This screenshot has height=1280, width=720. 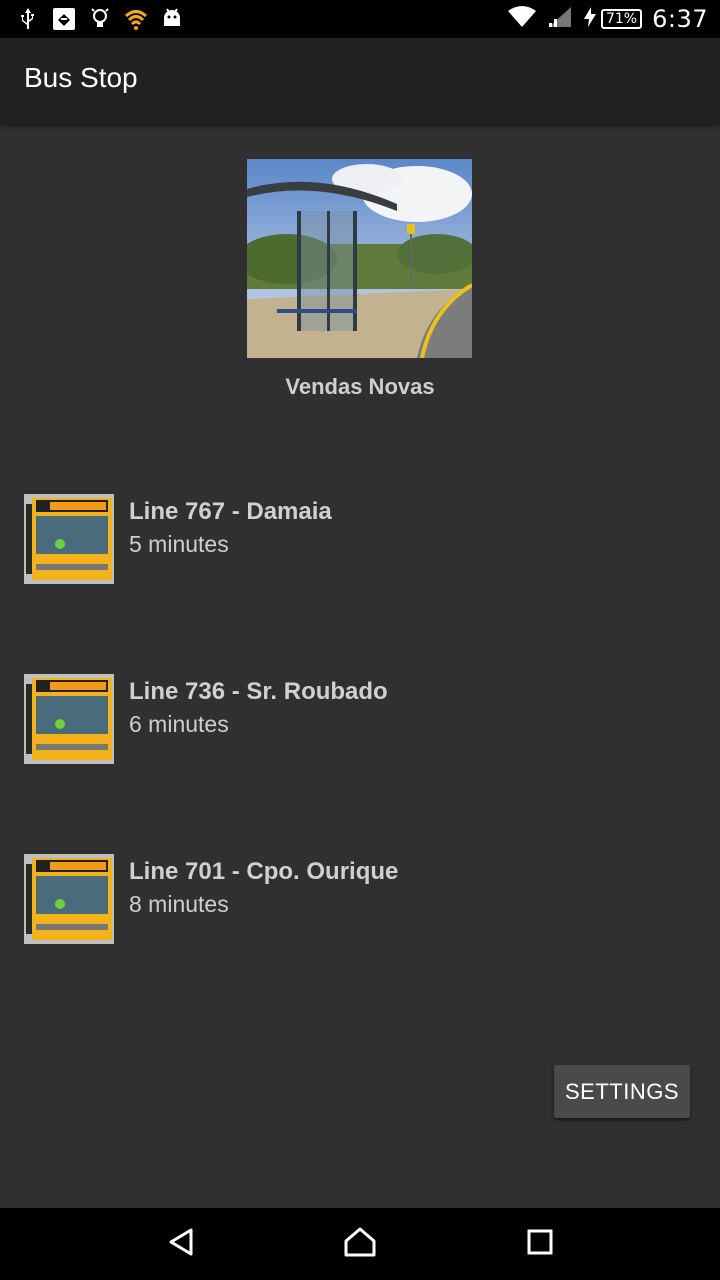 I want to click on navigation-bar, so click(x=360, y=1244).